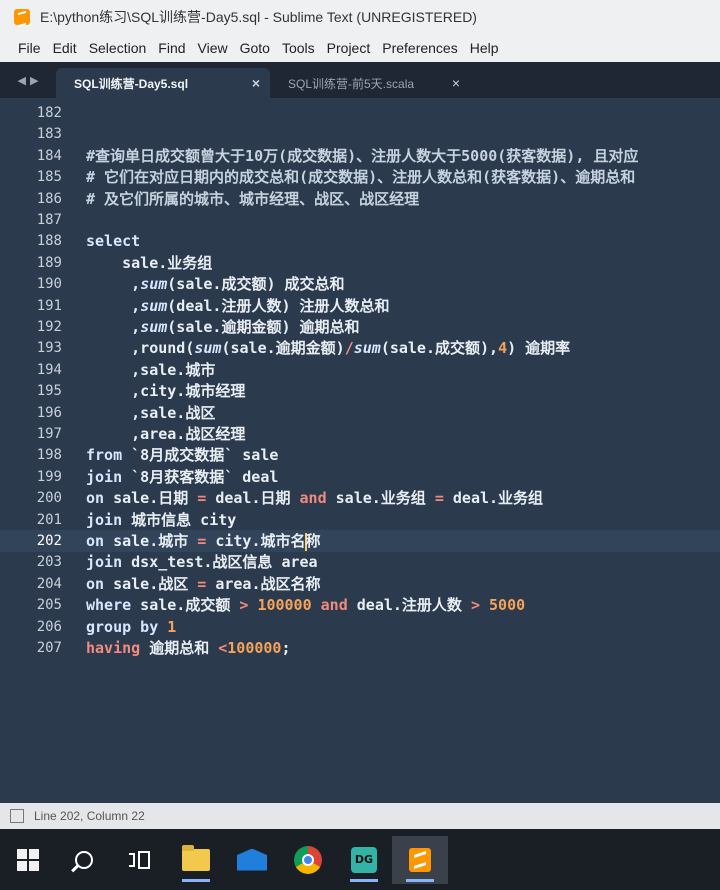 The height and width of the screenshot is (890, 720). I want to click on code-token: ,sale.城市, so click(151, 369).